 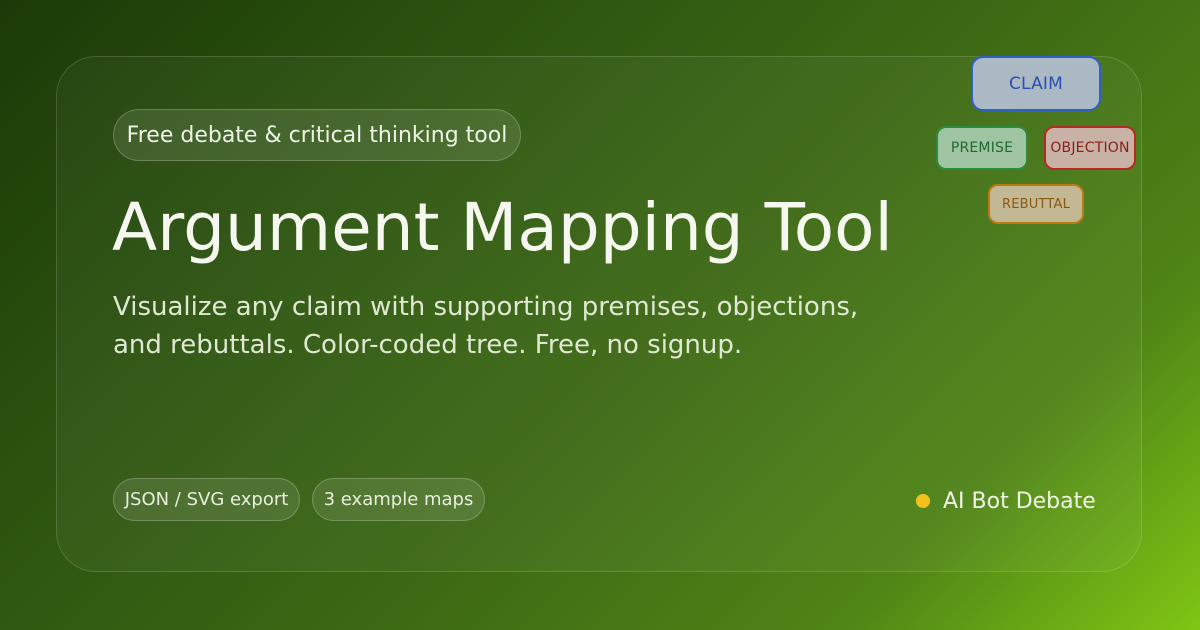 I want to click on diagram-node-rebuttal: REBUTTAL, so click(x=1036, y=204).